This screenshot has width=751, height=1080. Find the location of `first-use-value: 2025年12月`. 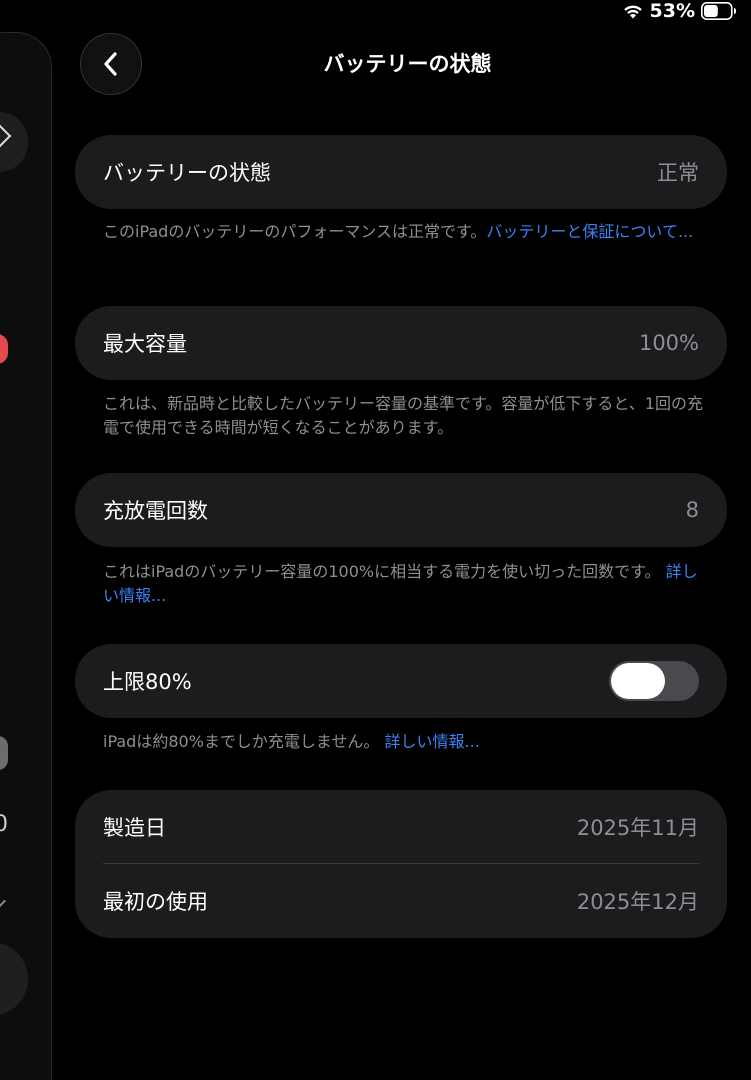

first-use-value: 2025年12月 is located at coordinates (637, 902).